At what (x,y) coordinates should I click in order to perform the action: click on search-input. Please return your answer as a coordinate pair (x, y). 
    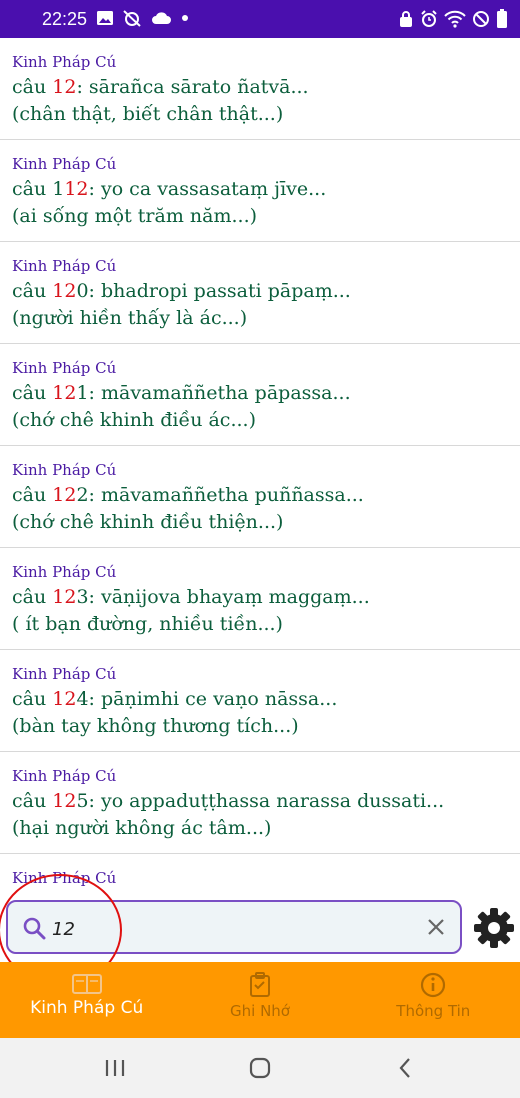
    Looking at the image, I should click on (232, 929).